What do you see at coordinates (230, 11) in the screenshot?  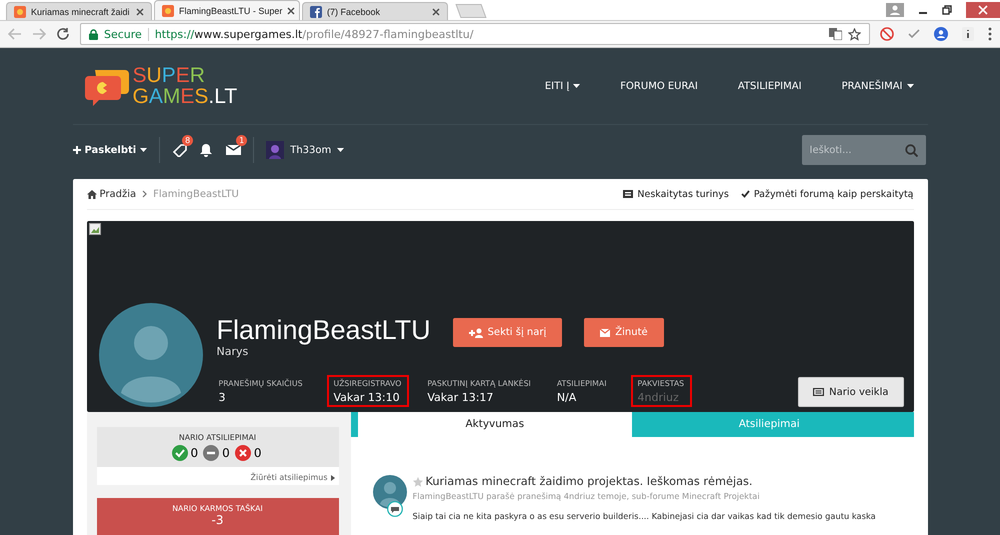 I see `tab-title: FlamingBeastLTU - Super` at bounding box center [230, 11].